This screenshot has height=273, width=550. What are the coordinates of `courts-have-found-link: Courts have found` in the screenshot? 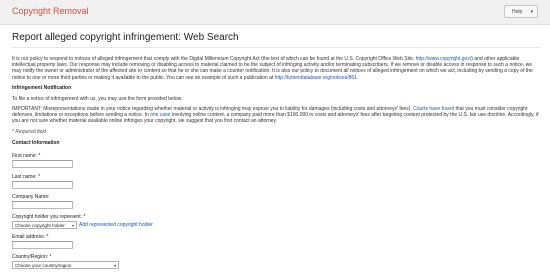 It's located at (433, 109).